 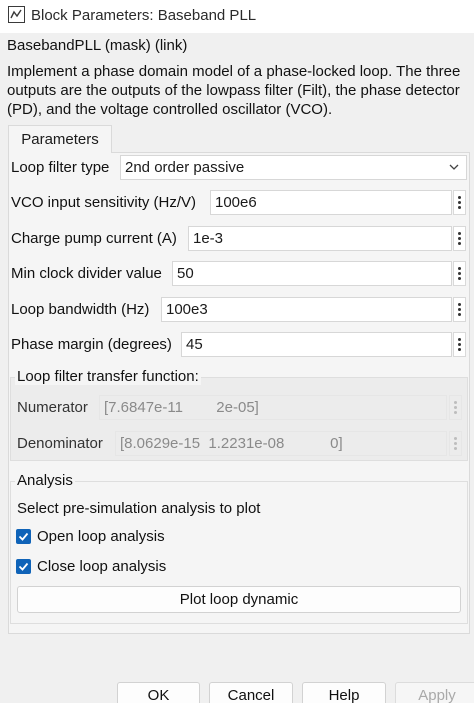 What do you see at coordinates (239, 599) in the screenshot?
I see `plot-loop-dynamic-button: Plot loop dynamic` at bounding box center [239, 599].